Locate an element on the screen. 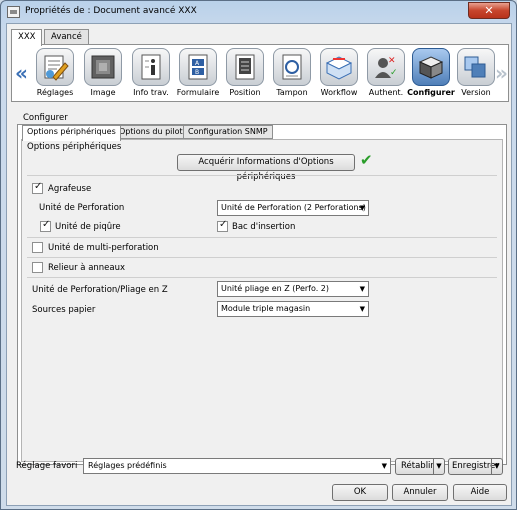  title-bar: Propriétés de : Document avancé XXX ✕ is located at coordinates (258, 12).